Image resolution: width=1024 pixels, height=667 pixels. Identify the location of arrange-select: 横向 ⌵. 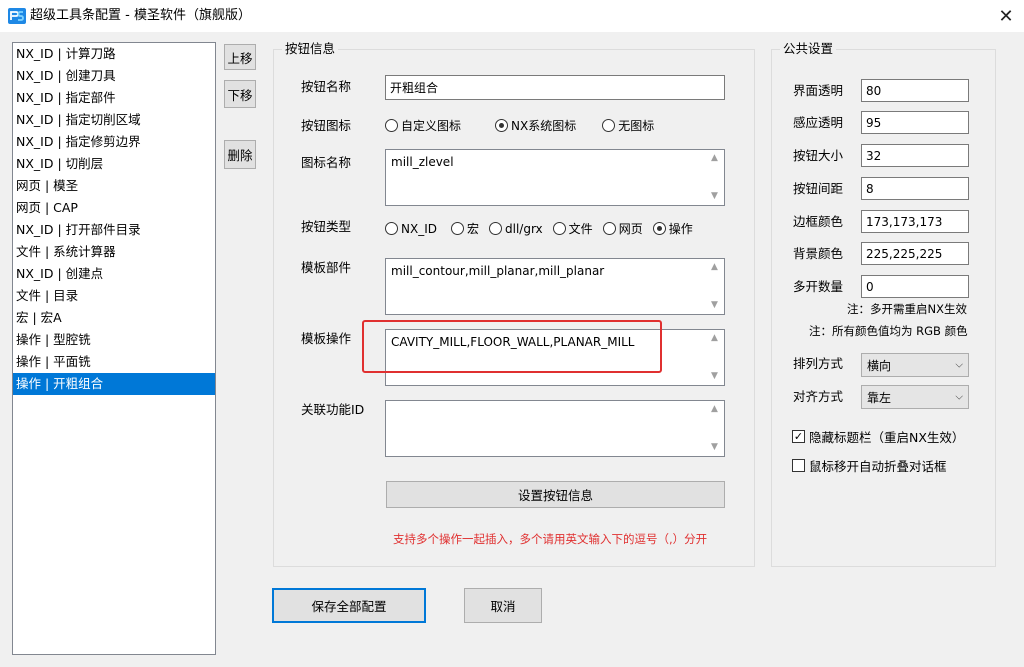
(915, 365).